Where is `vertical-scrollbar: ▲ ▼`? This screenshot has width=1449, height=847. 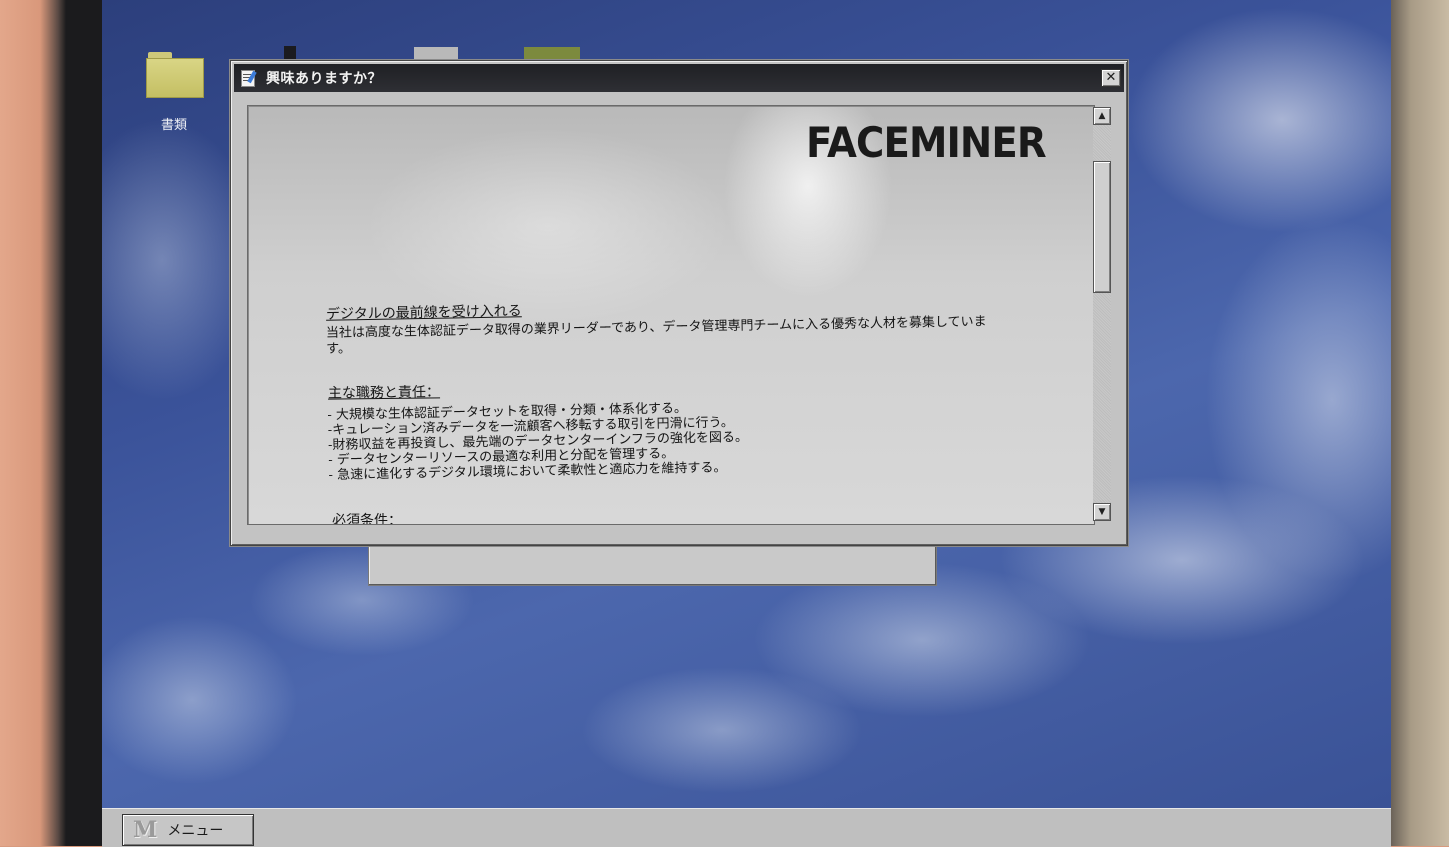 vertical-scrollbar: ▲ ▼ is located at coordinates (1102, 314).